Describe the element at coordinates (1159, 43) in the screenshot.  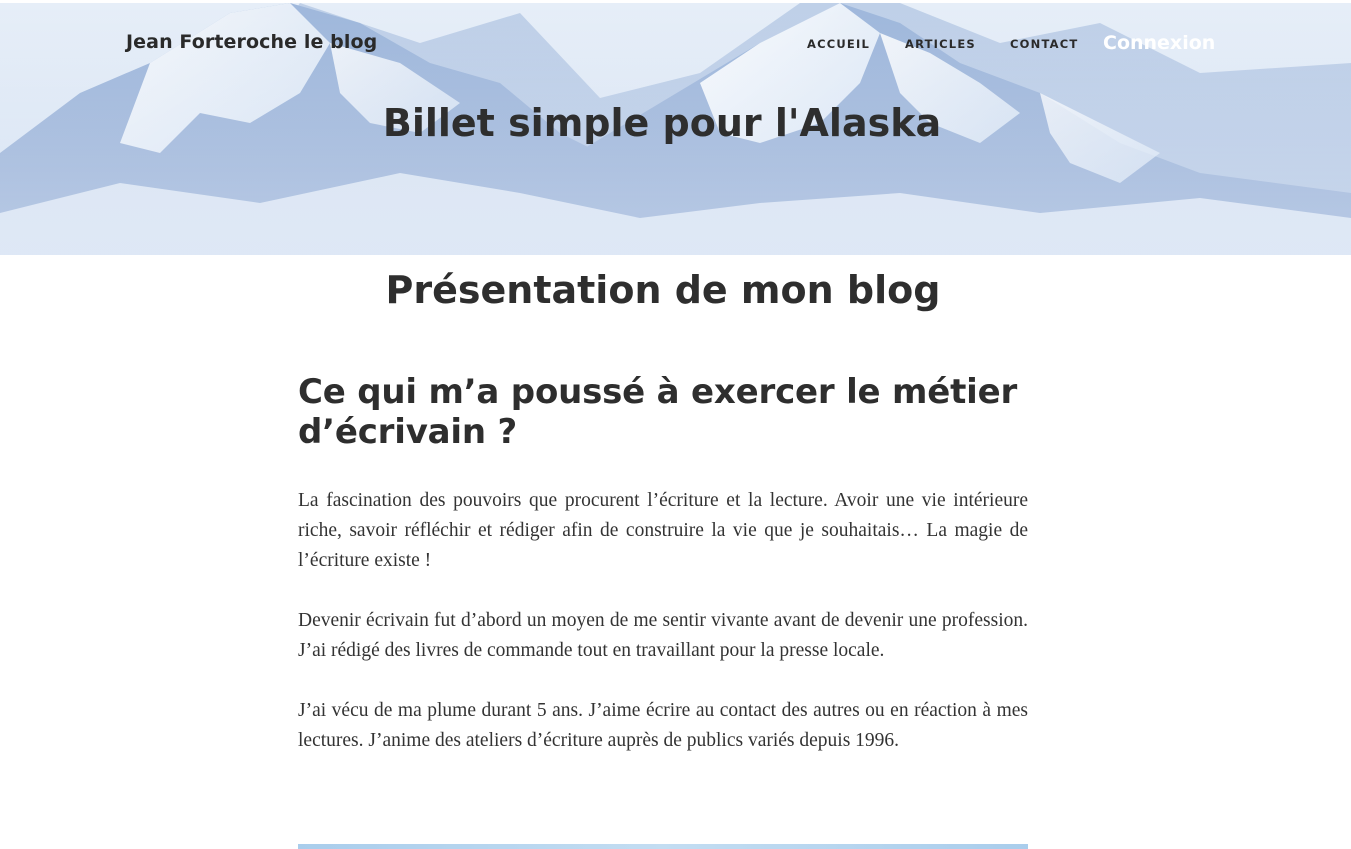
I see `login-link: Connexion` at that location.